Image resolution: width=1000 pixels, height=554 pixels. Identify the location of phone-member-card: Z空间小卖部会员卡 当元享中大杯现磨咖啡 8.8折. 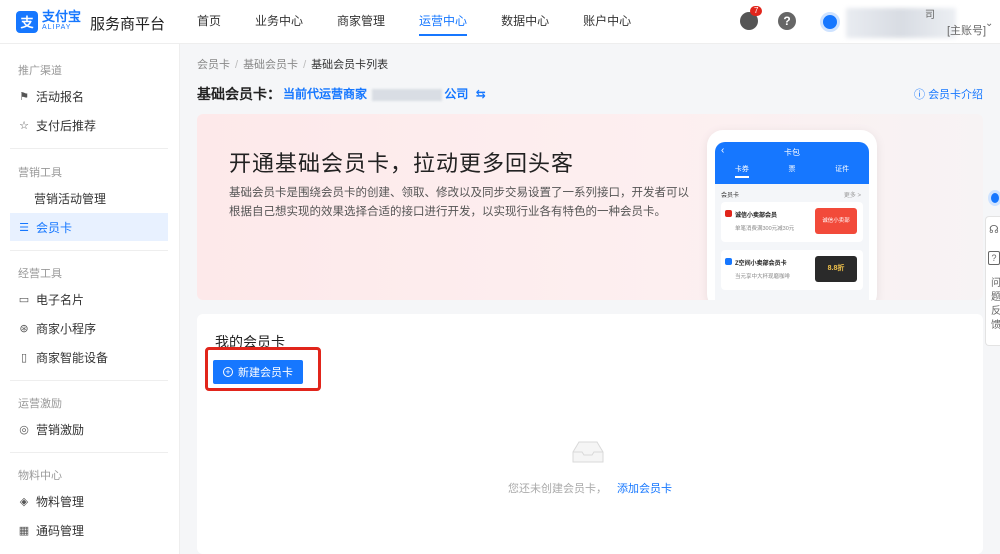
(792, 270).